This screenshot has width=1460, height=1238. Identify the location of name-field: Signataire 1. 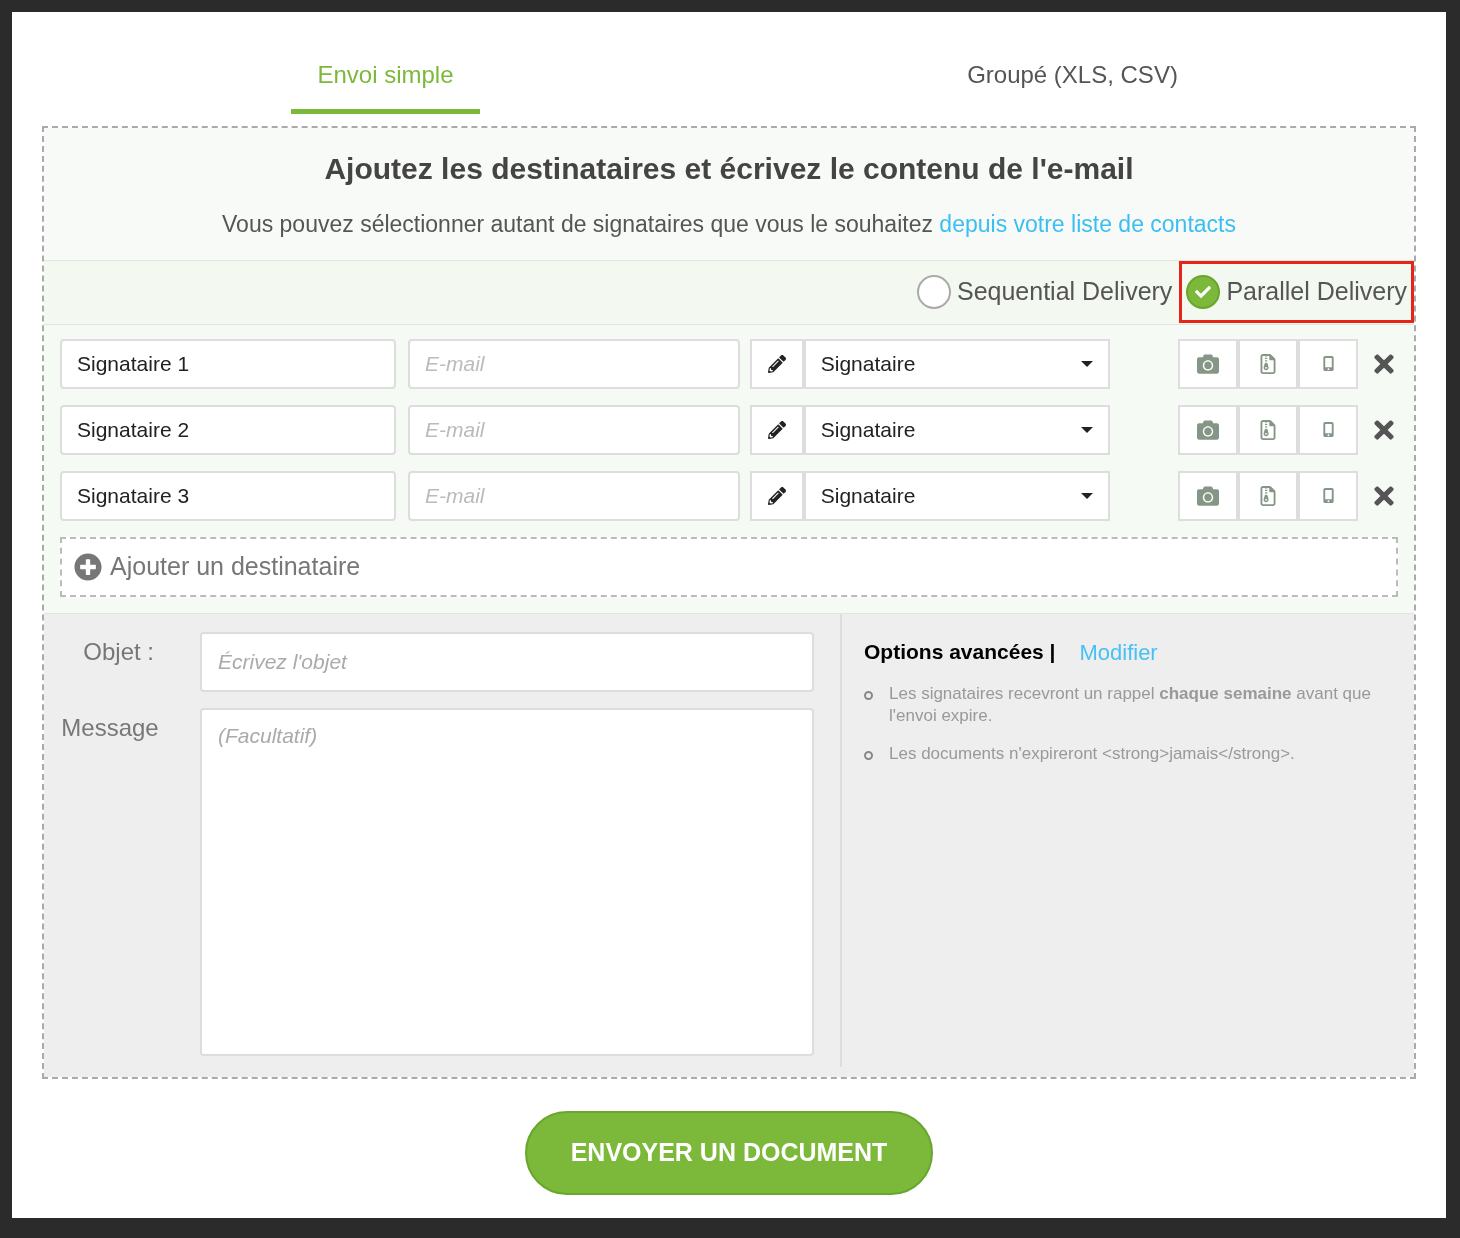
(228, 363).